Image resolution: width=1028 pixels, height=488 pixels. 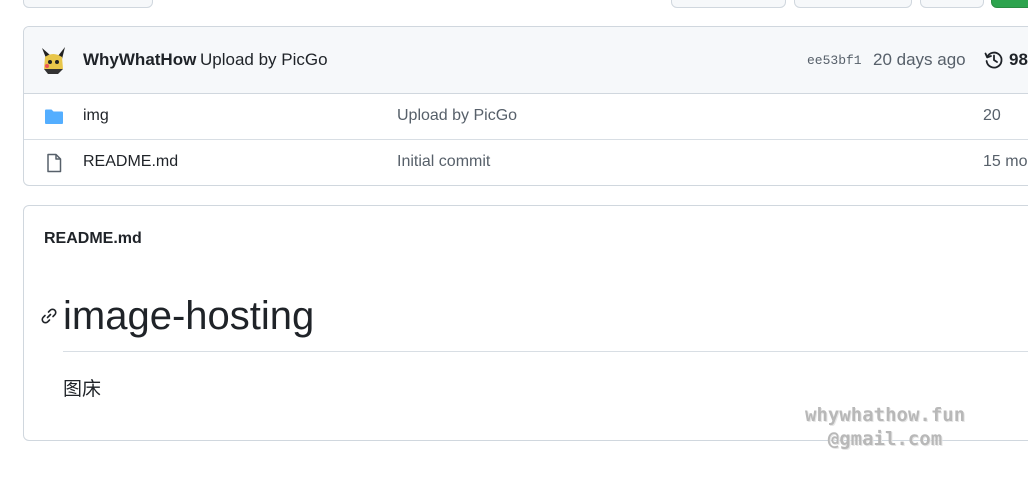 What do you see at coordinates (53, 61) in the screenshot?
I see `avatar` at bounding box center [53, 61].